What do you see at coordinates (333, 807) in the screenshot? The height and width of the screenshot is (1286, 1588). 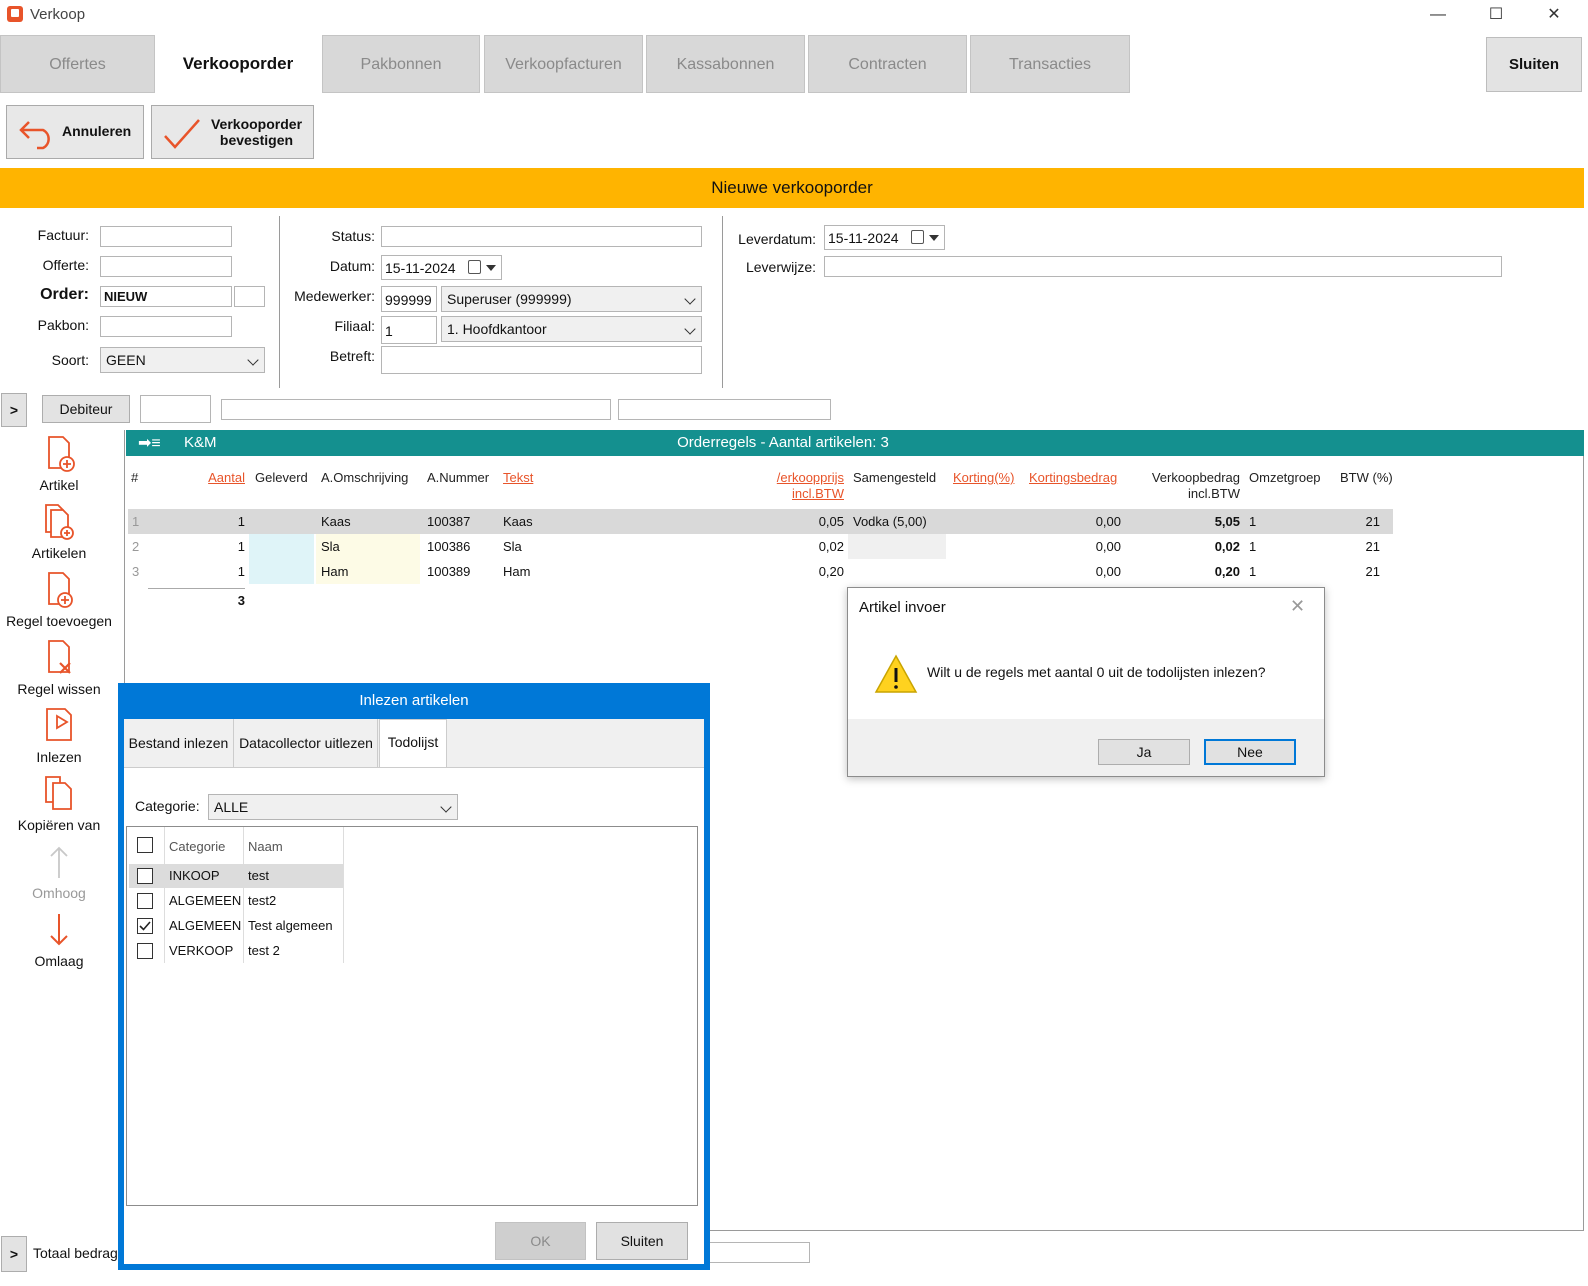 I see `categorie-select: ALLE` at bounding box center [333, 807].